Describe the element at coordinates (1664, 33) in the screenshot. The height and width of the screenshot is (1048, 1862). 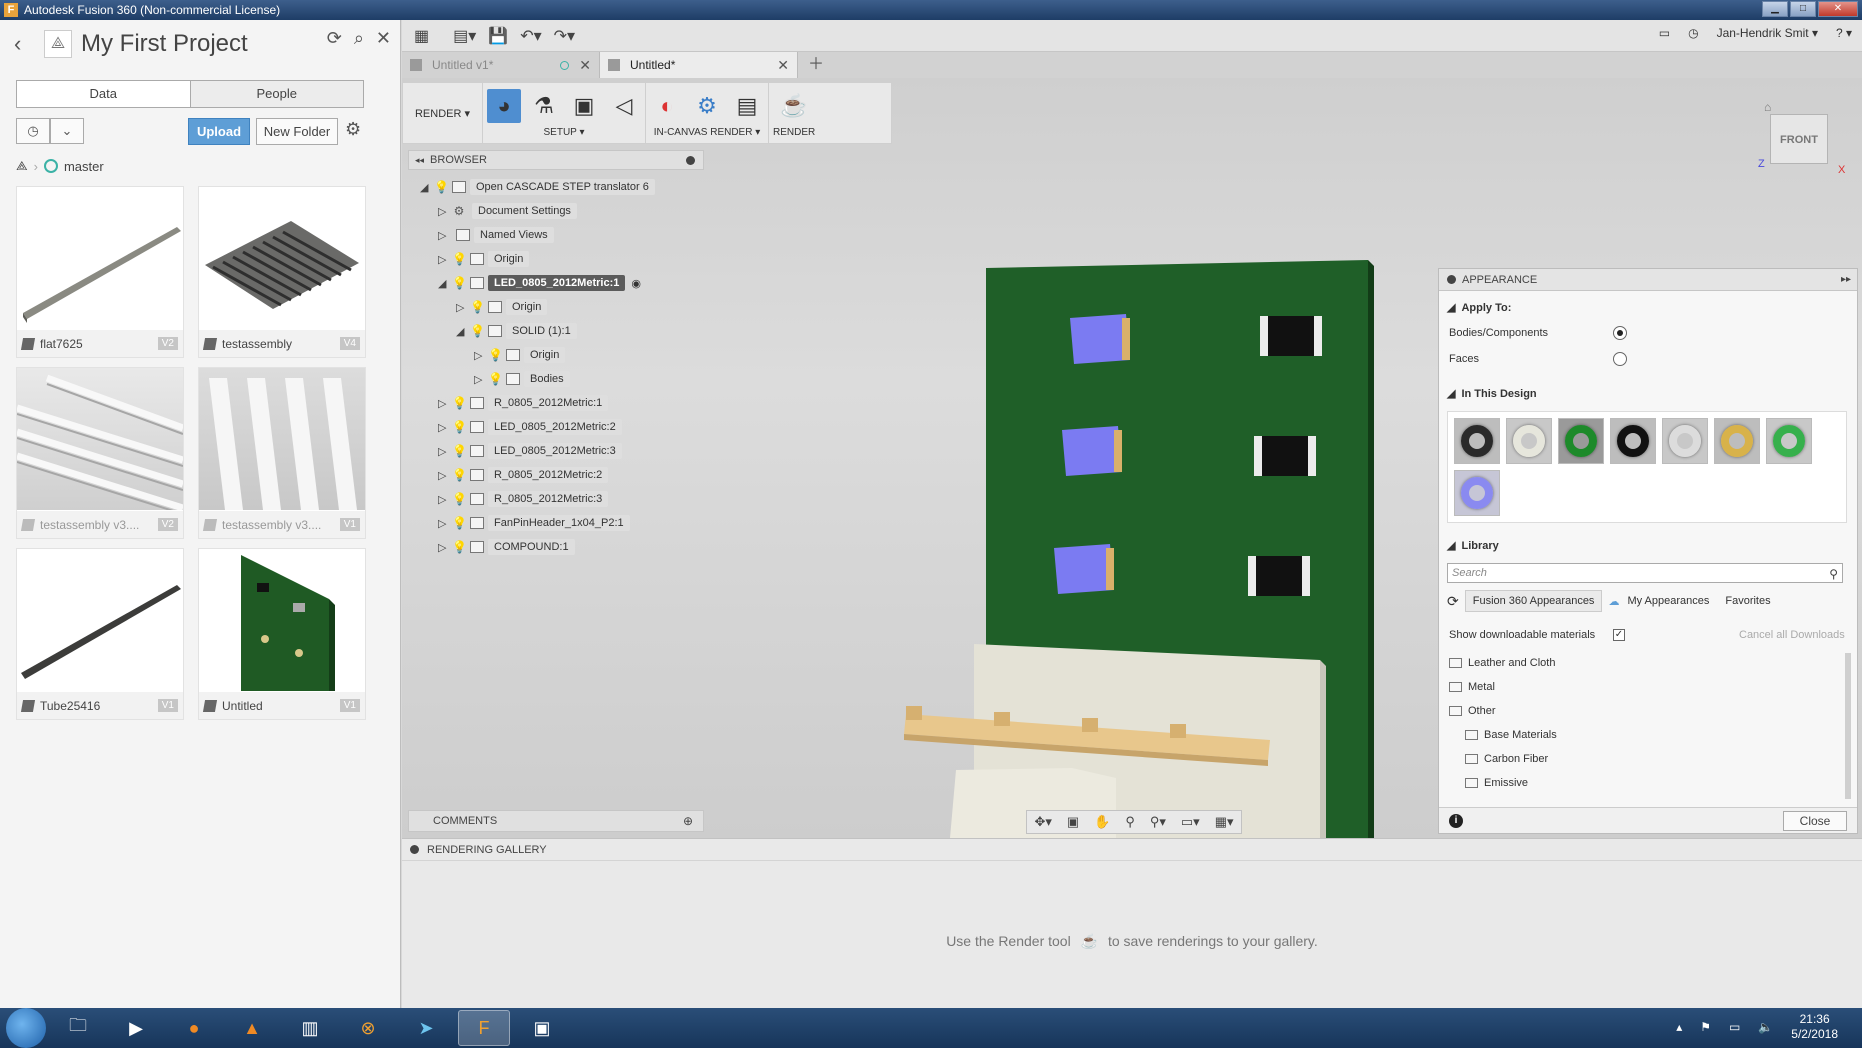
I see `notifications-icon: ▭` at that location.